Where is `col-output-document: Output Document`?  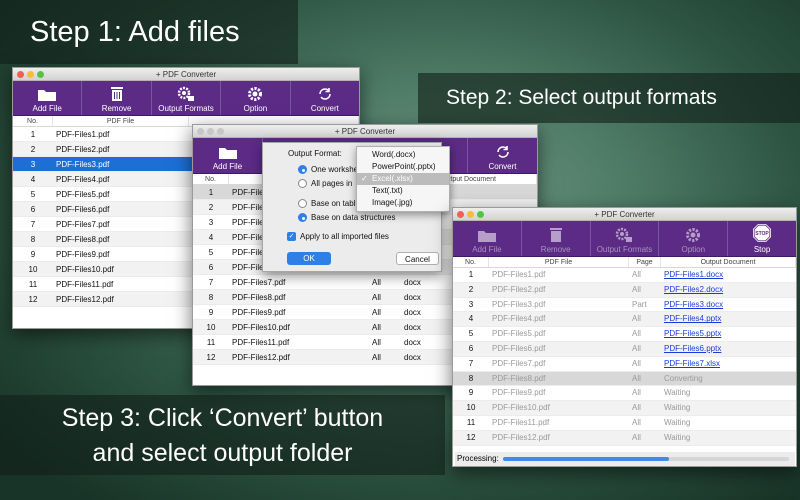 col-output-document: Output Document is located at coordinates (728, 262).